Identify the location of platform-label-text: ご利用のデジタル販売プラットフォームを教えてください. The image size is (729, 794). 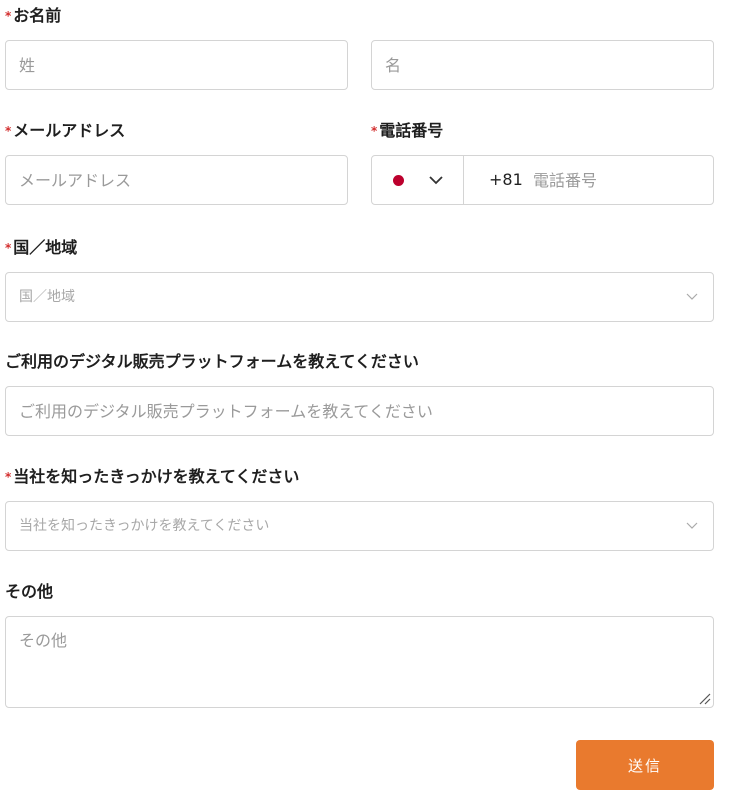
(212, 361).